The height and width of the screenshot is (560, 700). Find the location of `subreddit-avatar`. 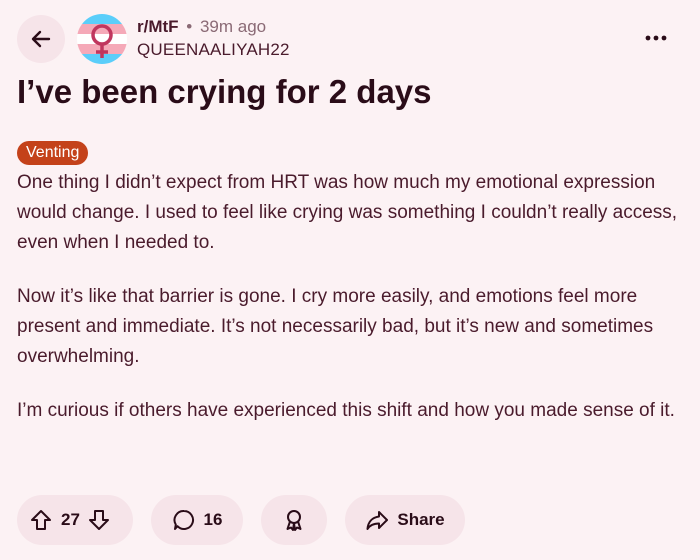

subreddit-avatar is located at coordinates (102, 39).